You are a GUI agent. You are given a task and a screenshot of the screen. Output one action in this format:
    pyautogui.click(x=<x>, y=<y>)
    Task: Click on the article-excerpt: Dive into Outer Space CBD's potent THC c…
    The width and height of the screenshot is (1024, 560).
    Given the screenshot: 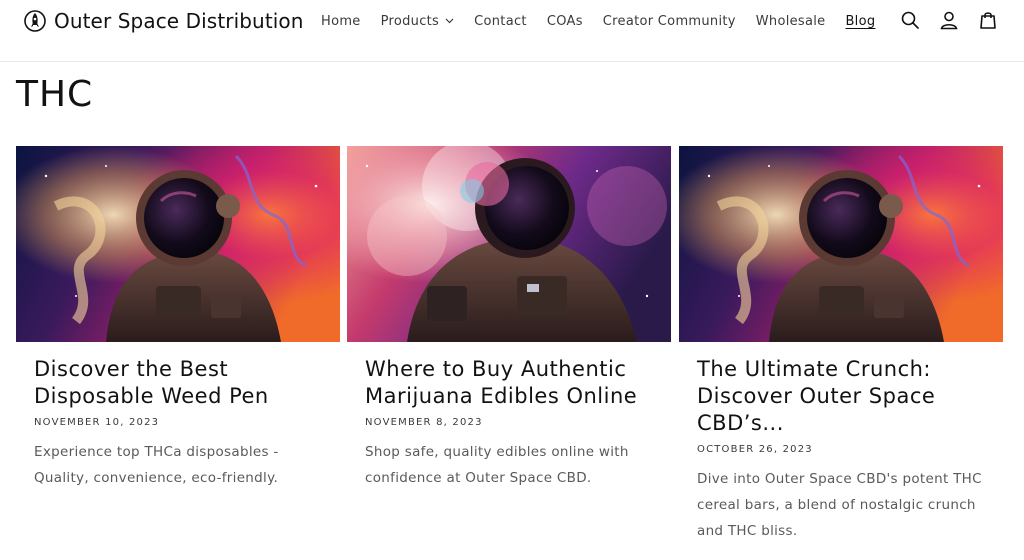 What is the action you would take?
    pyautogui.click(x=839, y=505)
    